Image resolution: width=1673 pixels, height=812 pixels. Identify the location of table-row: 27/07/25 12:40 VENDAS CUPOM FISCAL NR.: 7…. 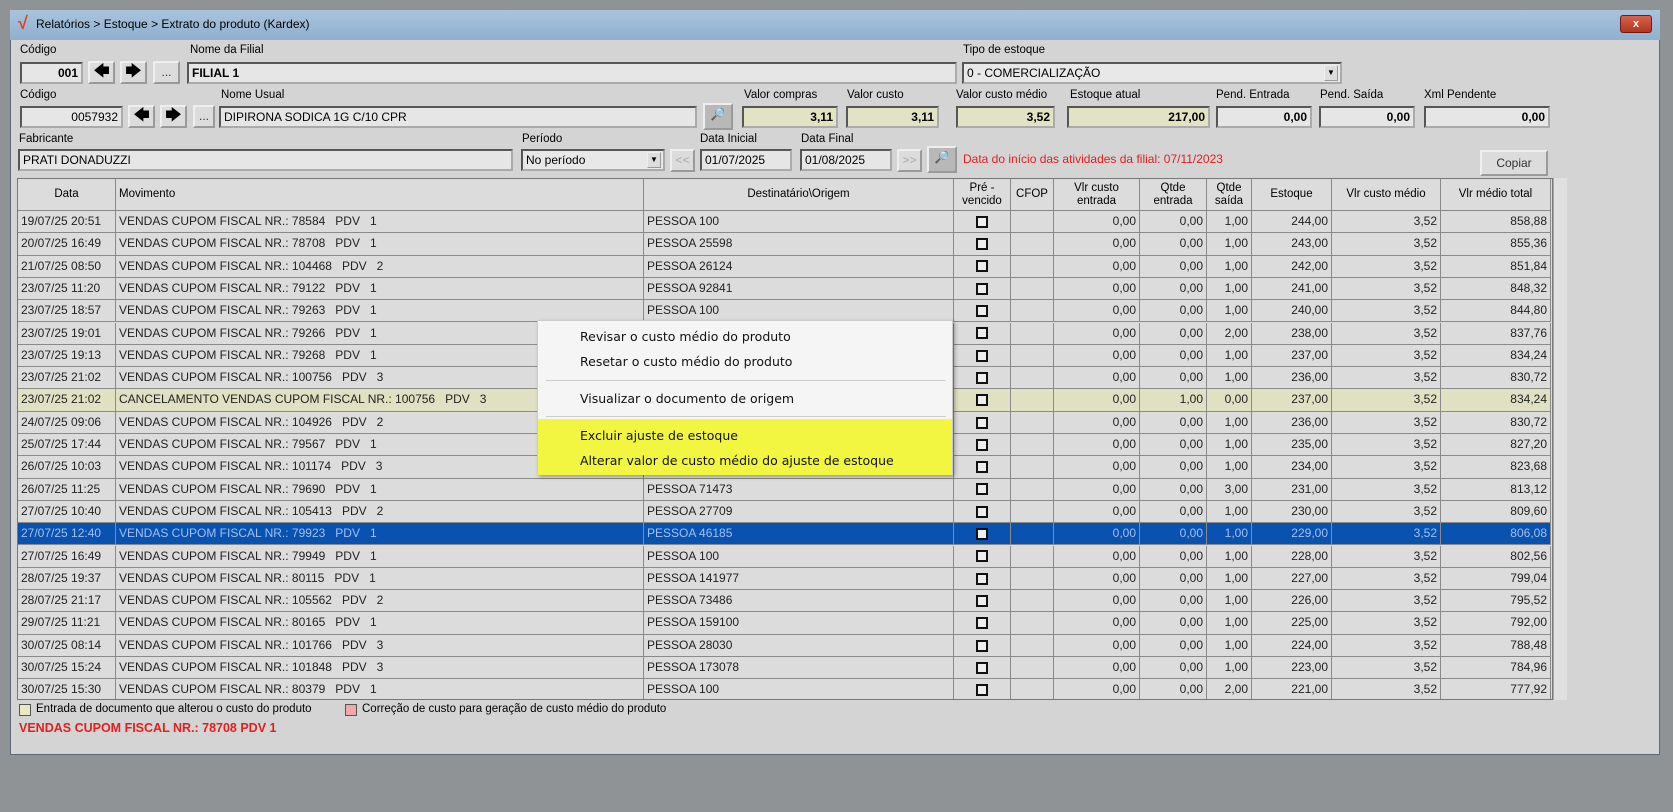
(785, 534).